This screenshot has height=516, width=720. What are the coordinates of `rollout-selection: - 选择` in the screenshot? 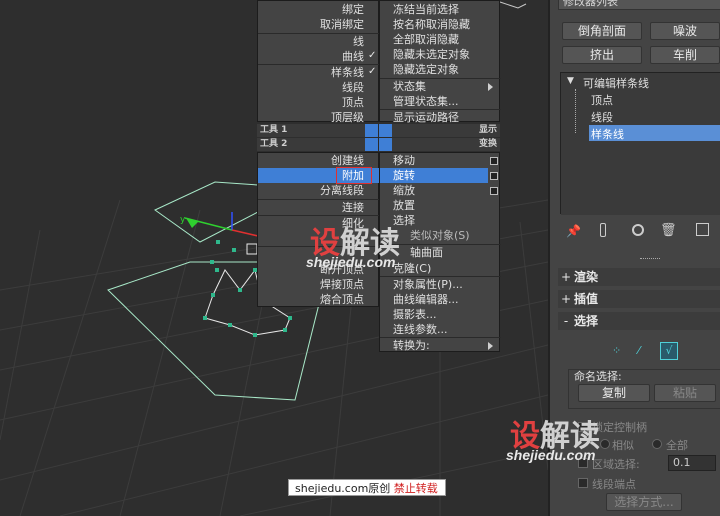 It's located at (639, 321).